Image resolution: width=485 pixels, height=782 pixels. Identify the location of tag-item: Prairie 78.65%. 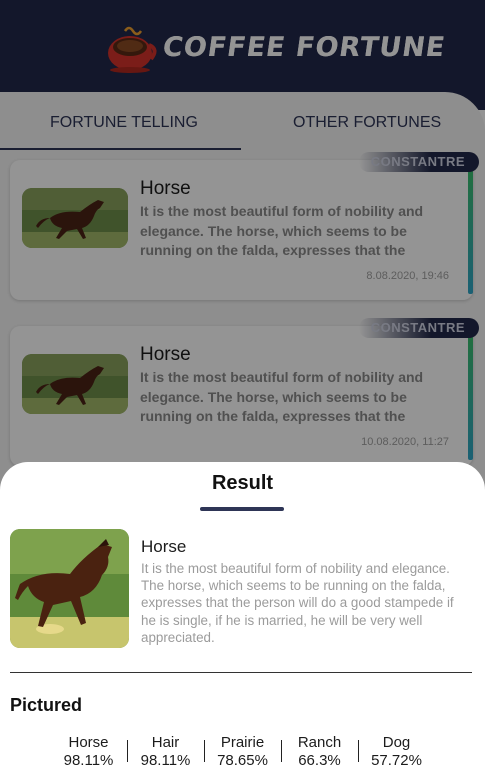
(242, 754).